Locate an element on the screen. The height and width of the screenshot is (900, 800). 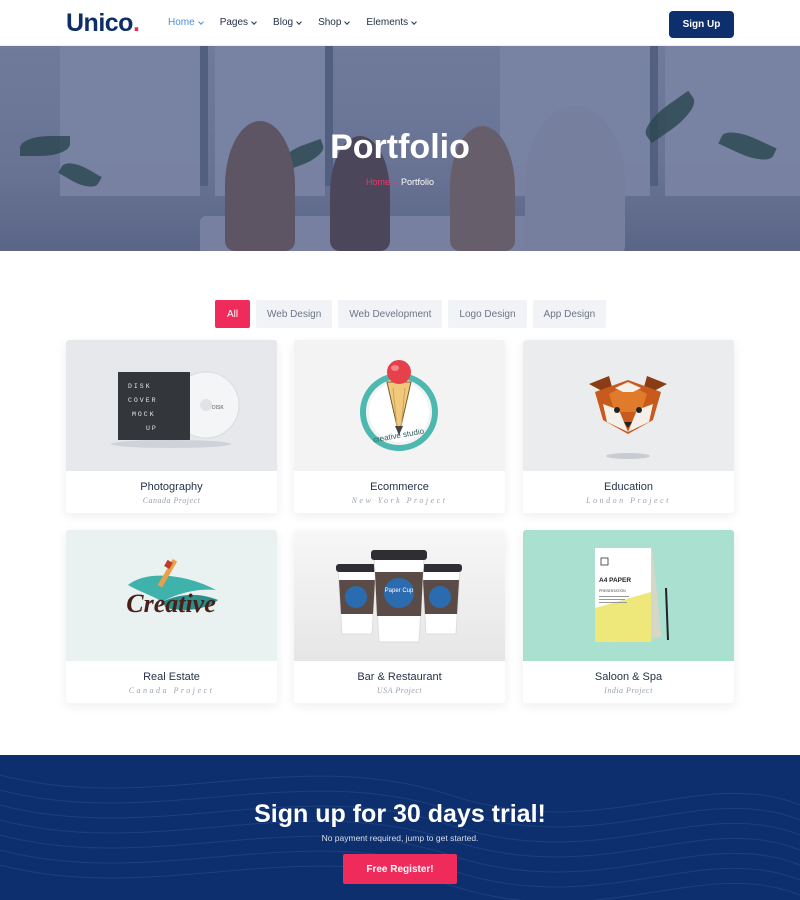
card-title: Bar & Restaurant is located at coordinates (399, 677).